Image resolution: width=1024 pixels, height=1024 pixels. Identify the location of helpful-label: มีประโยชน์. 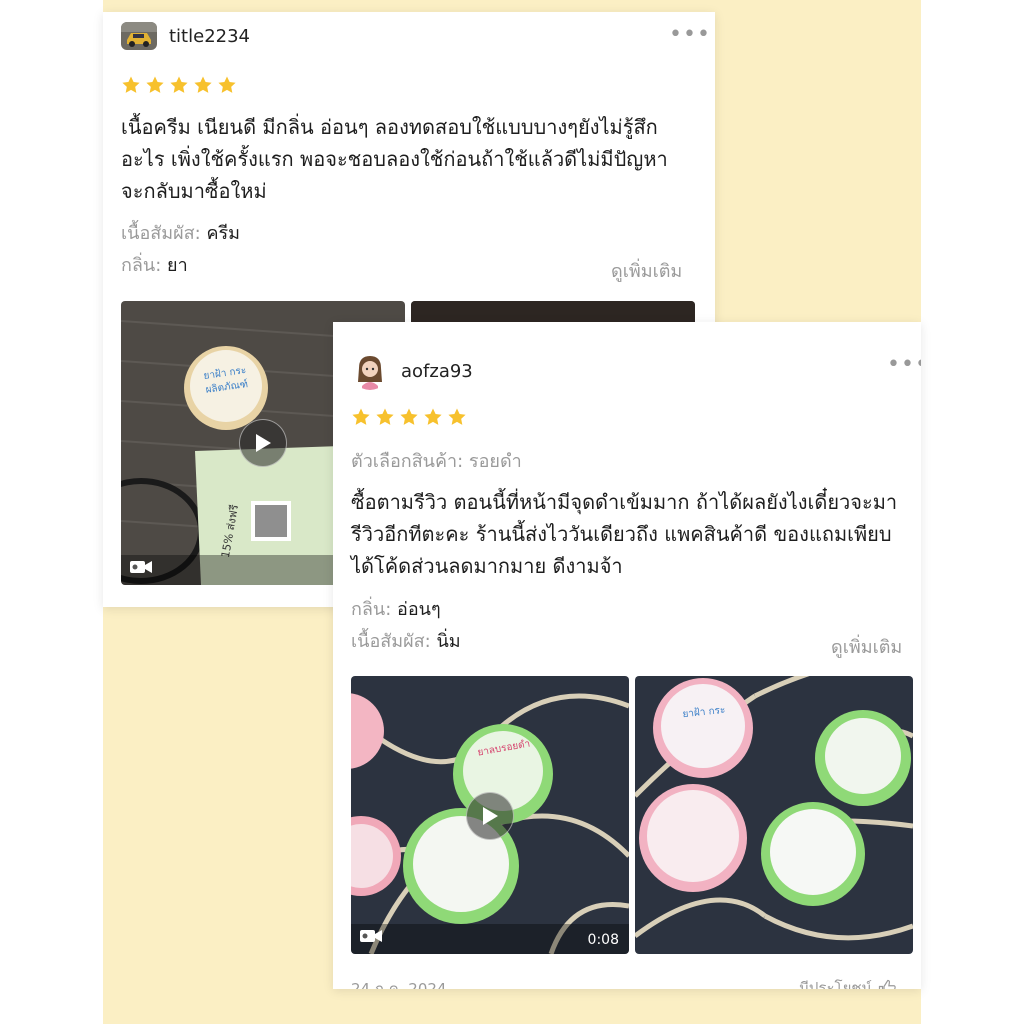
(835, 984).